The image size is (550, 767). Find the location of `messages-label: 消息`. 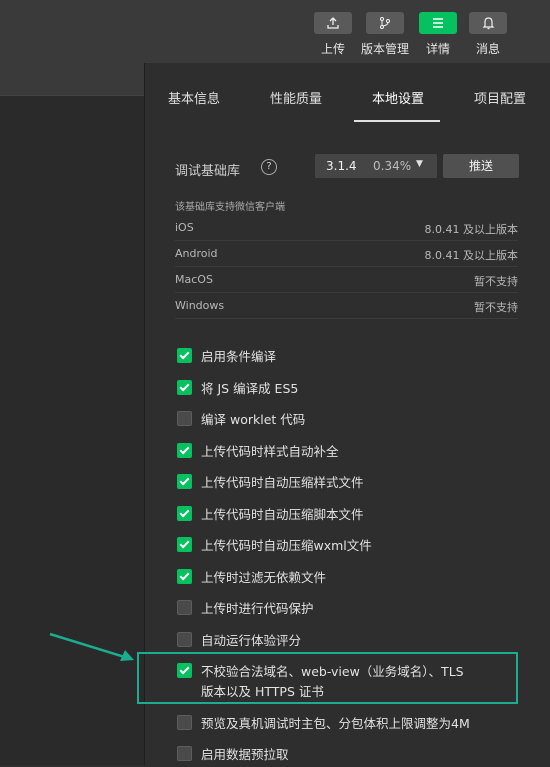

messages-label: 消息 is located at coordinates (487, 49).